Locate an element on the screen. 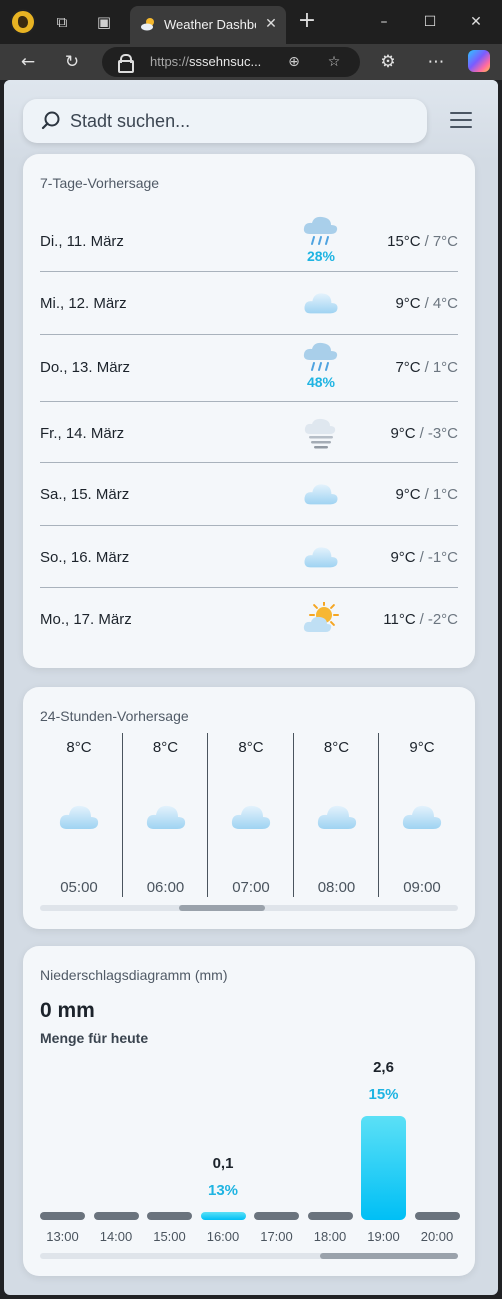 The image size is (502, 1299). sun-cloud-icon is located at coordinates (321, 618).